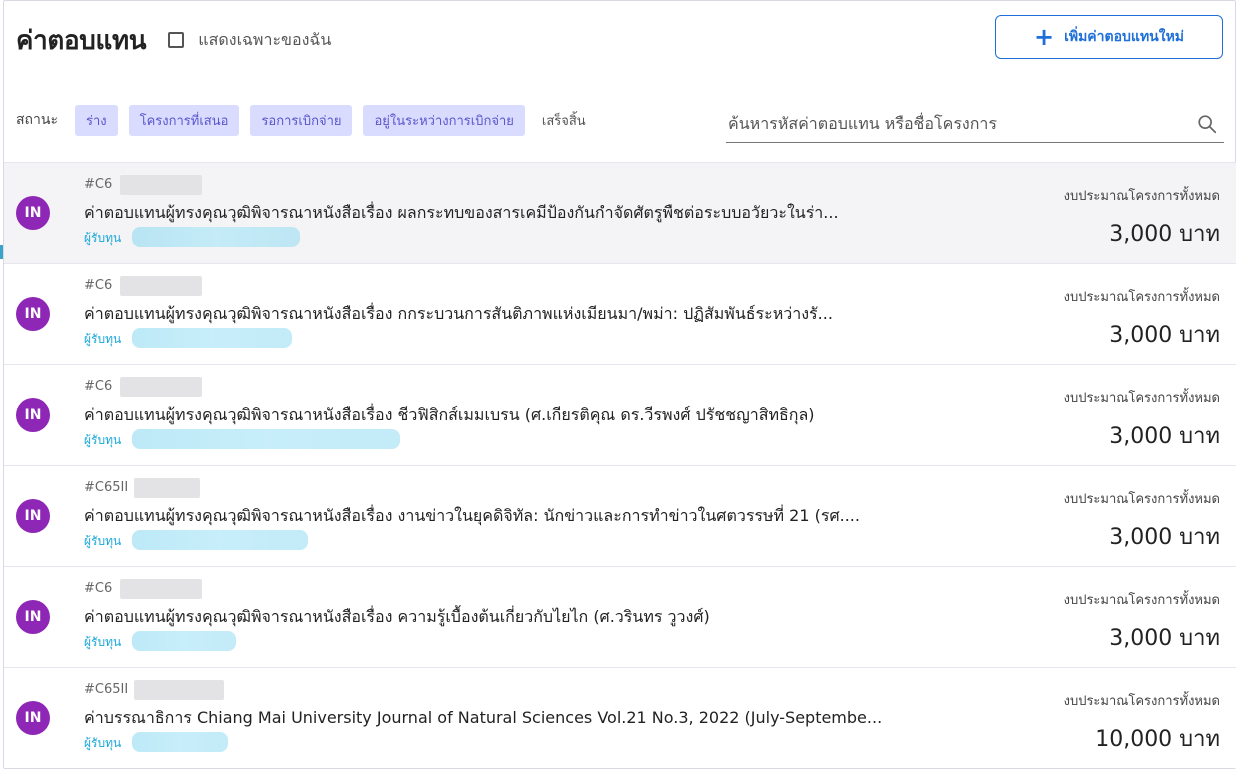 This screenshot has height=771, width=1237. I want to click on only-mine-label: แสดงเฉพาะของฉัน, so click(264, 40).